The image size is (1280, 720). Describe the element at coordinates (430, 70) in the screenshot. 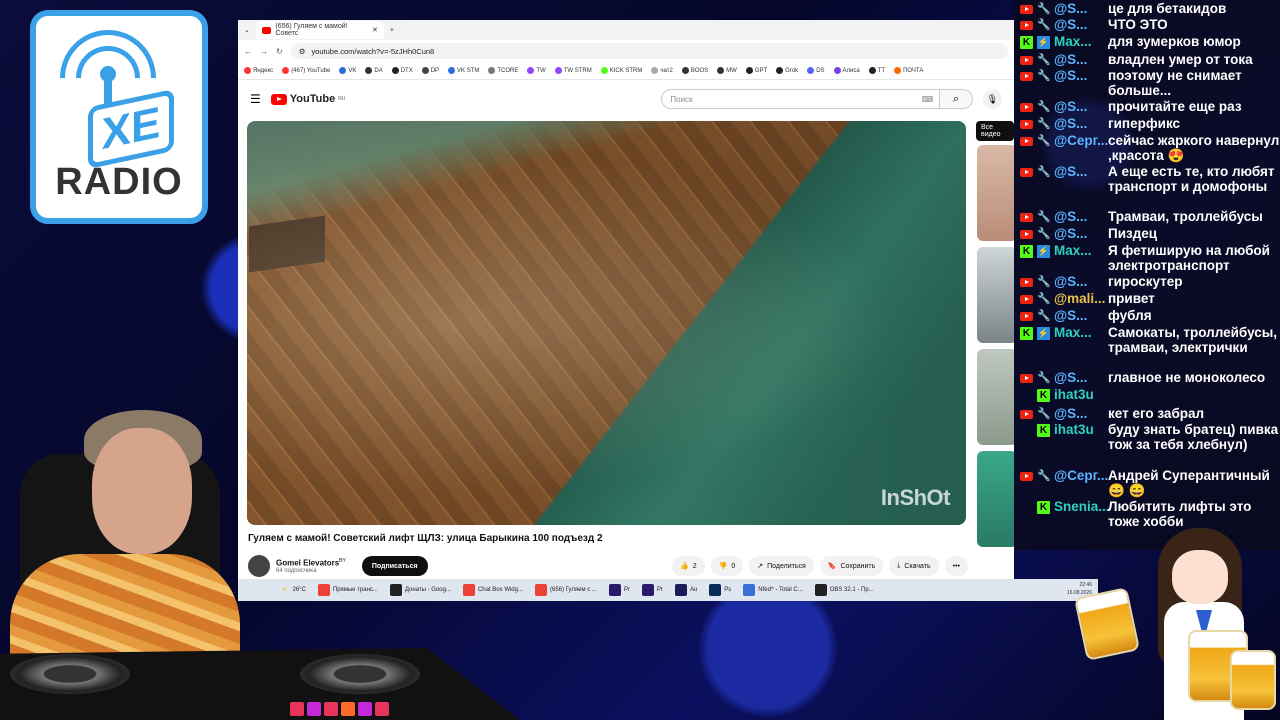

I see `bookmark-item: DP` at that location.